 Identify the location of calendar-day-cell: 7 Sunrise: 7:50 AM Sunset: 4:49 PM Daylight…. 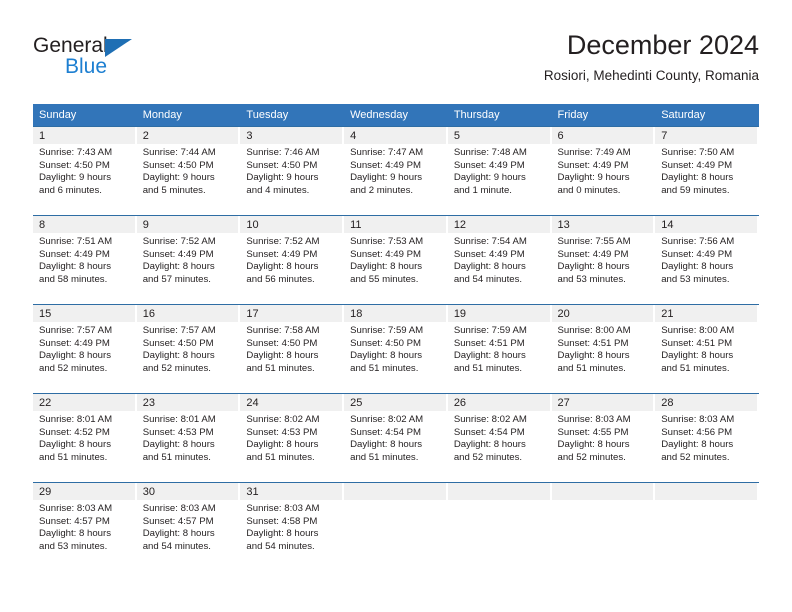
(707, 171).